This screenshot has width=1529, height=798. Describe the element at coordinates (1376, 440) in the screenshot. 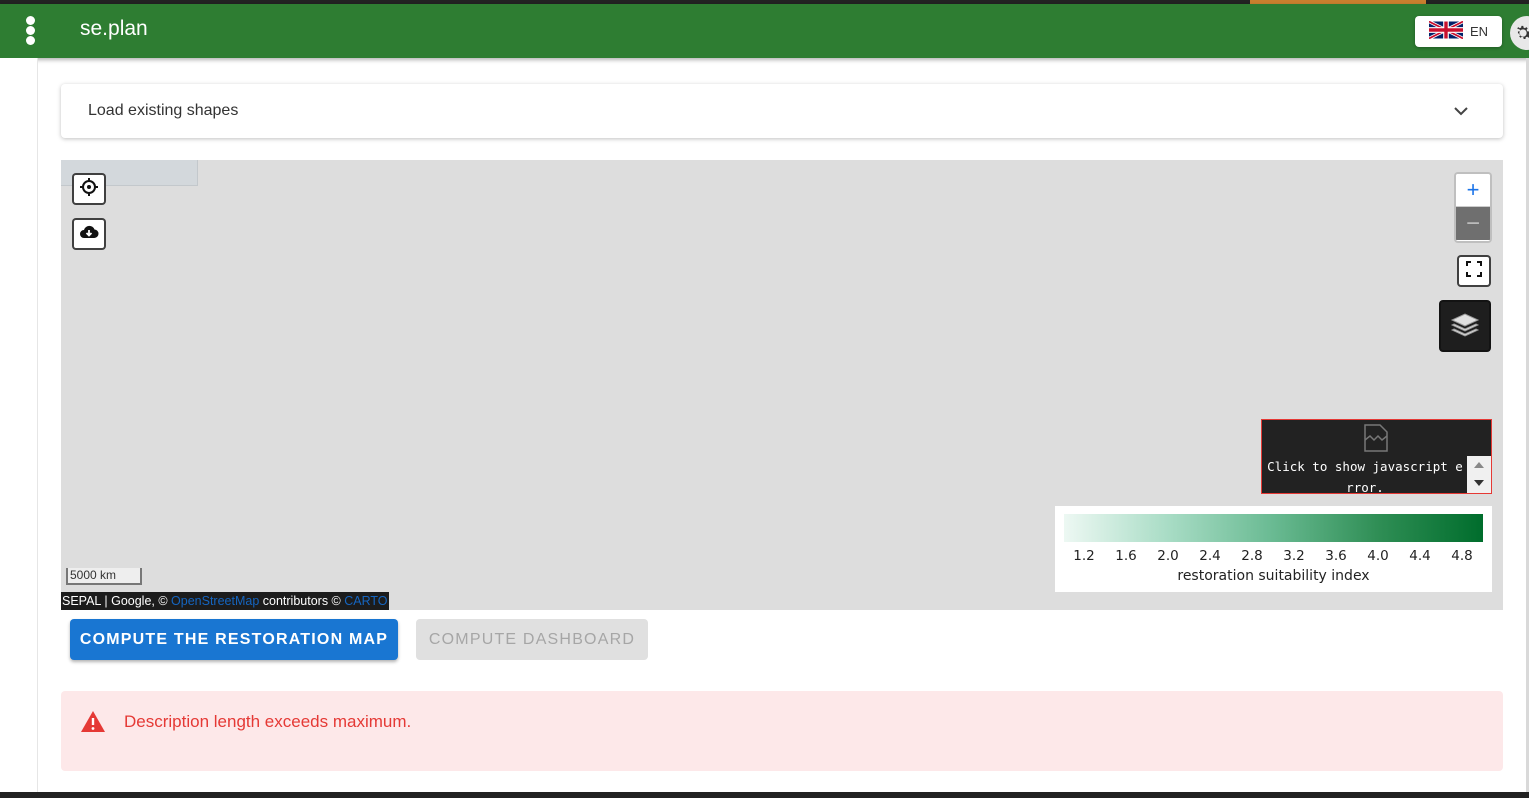

I see `broken-page-icon` at that location.